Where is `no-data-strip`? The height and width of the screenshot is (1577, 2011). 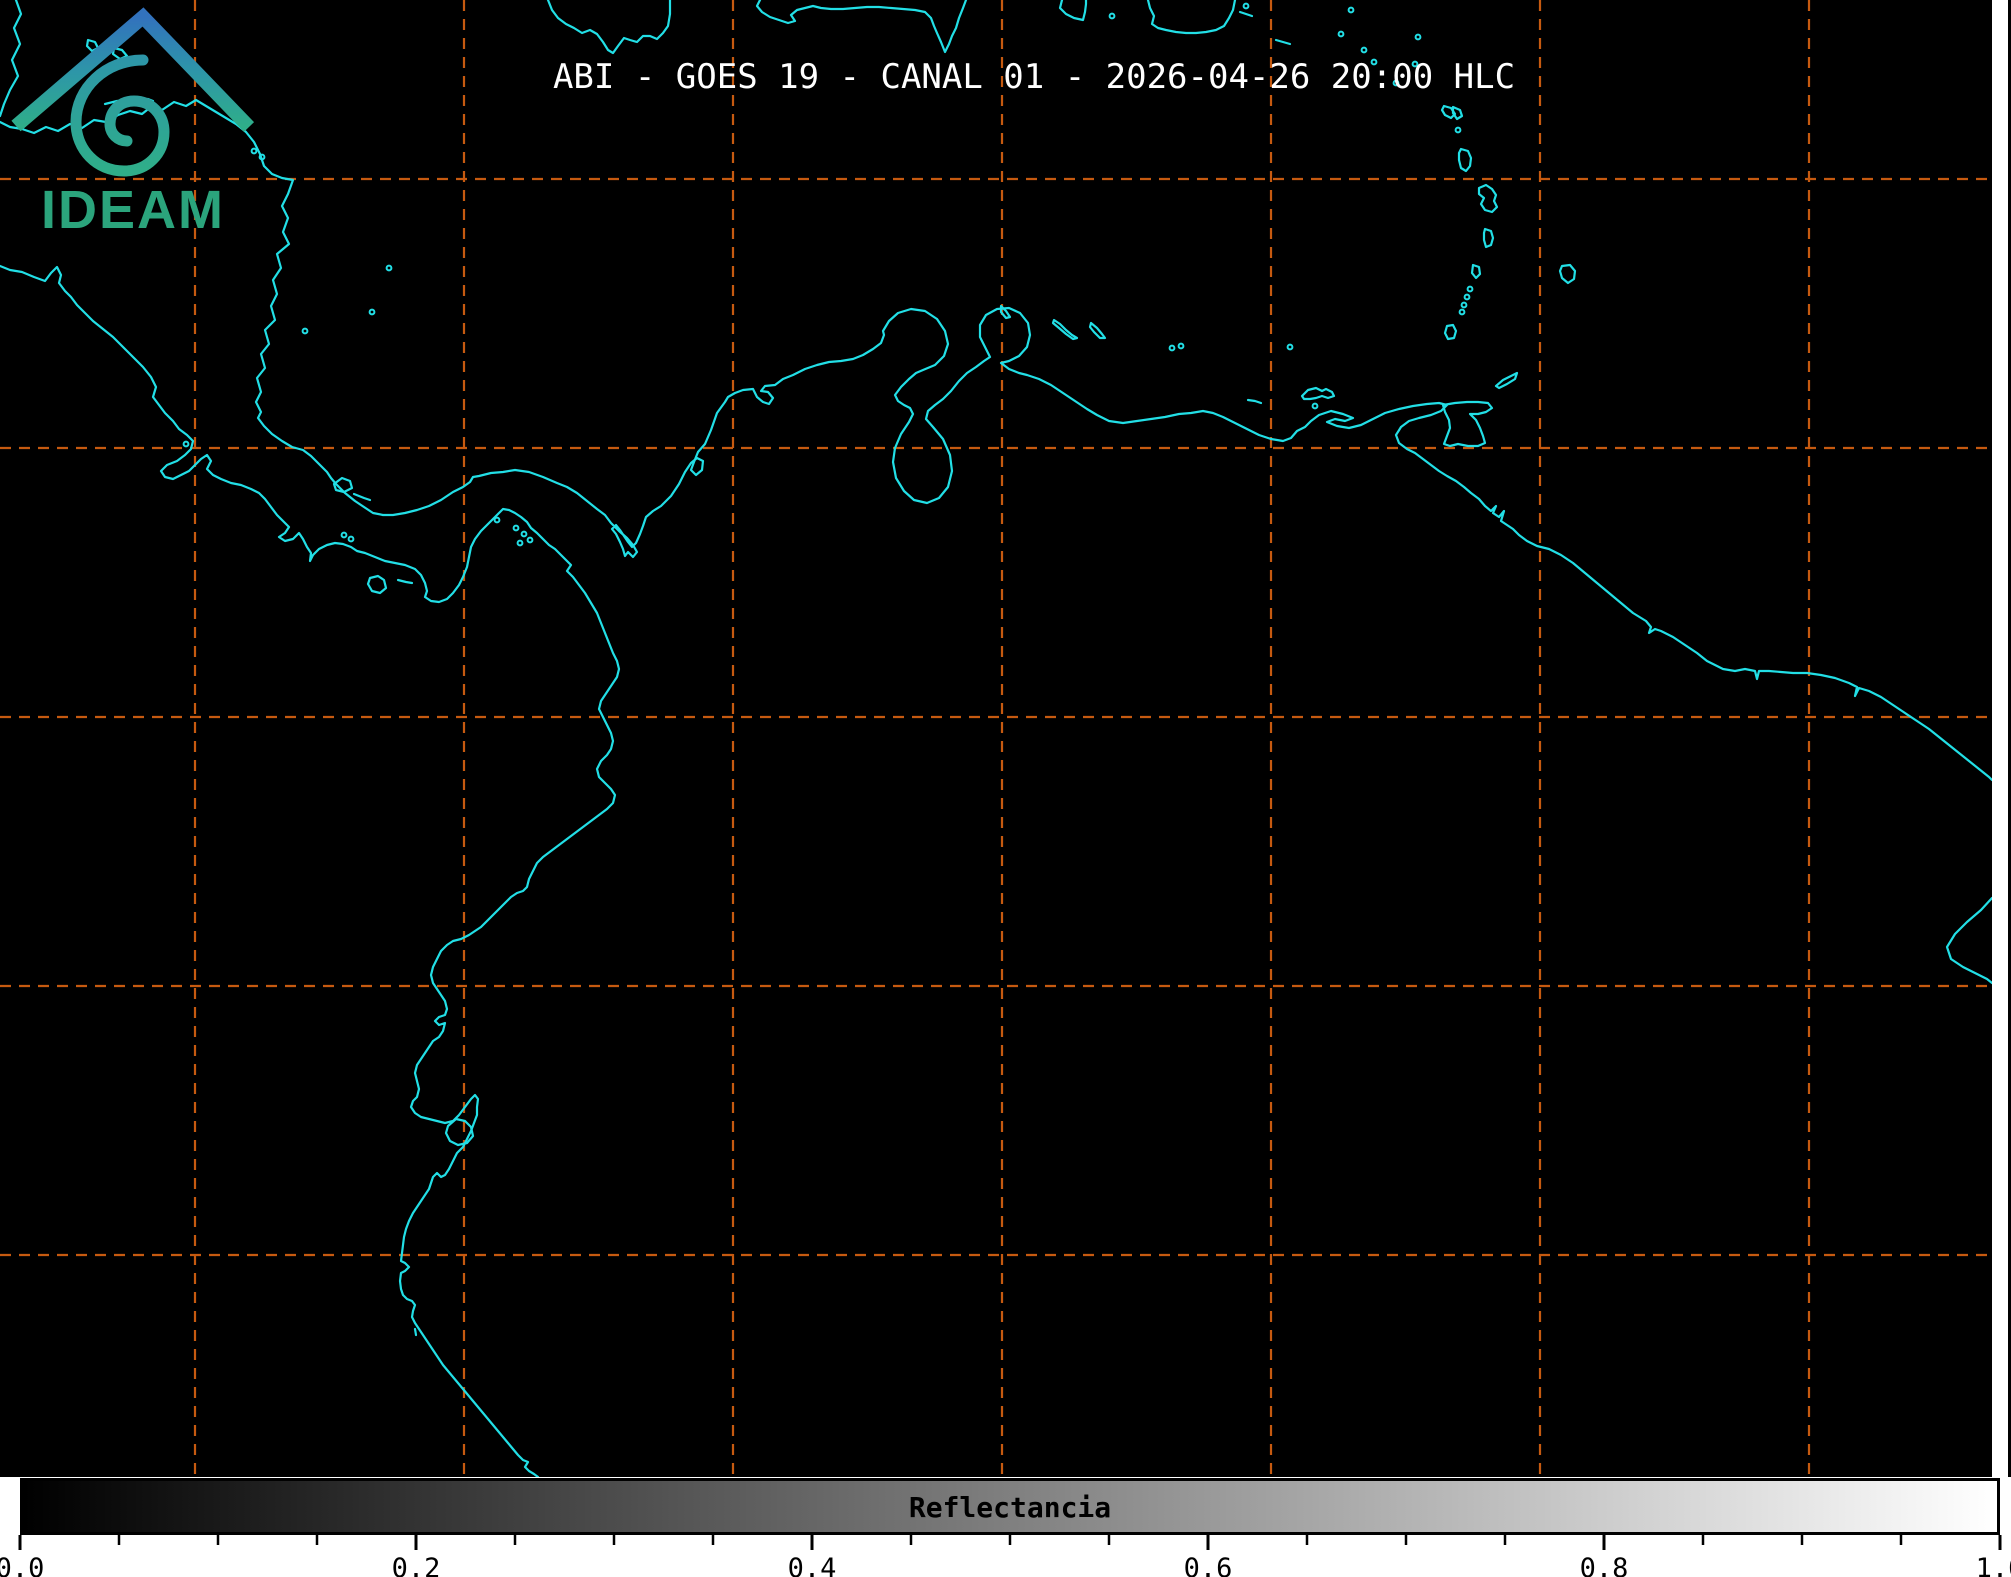 no-data-strip is located at coordinates (2000, 738).